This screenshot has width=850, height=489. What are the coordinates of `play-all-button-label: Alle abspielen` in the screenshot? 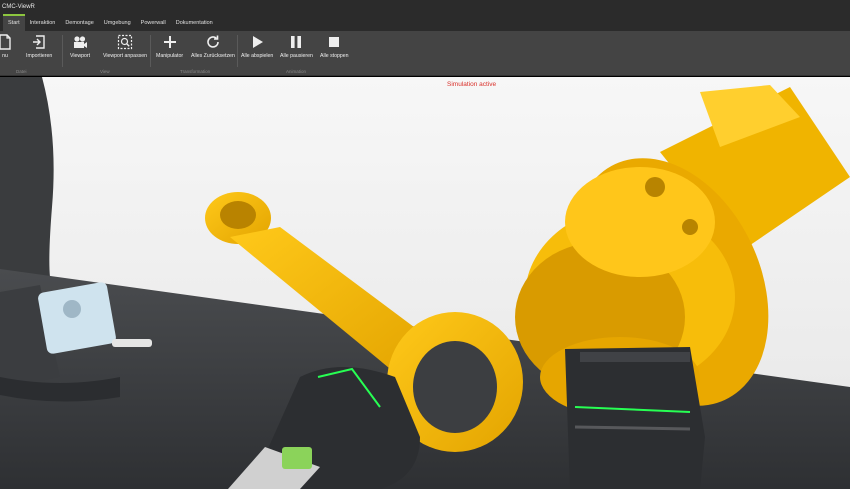 It's located at (257, 56).